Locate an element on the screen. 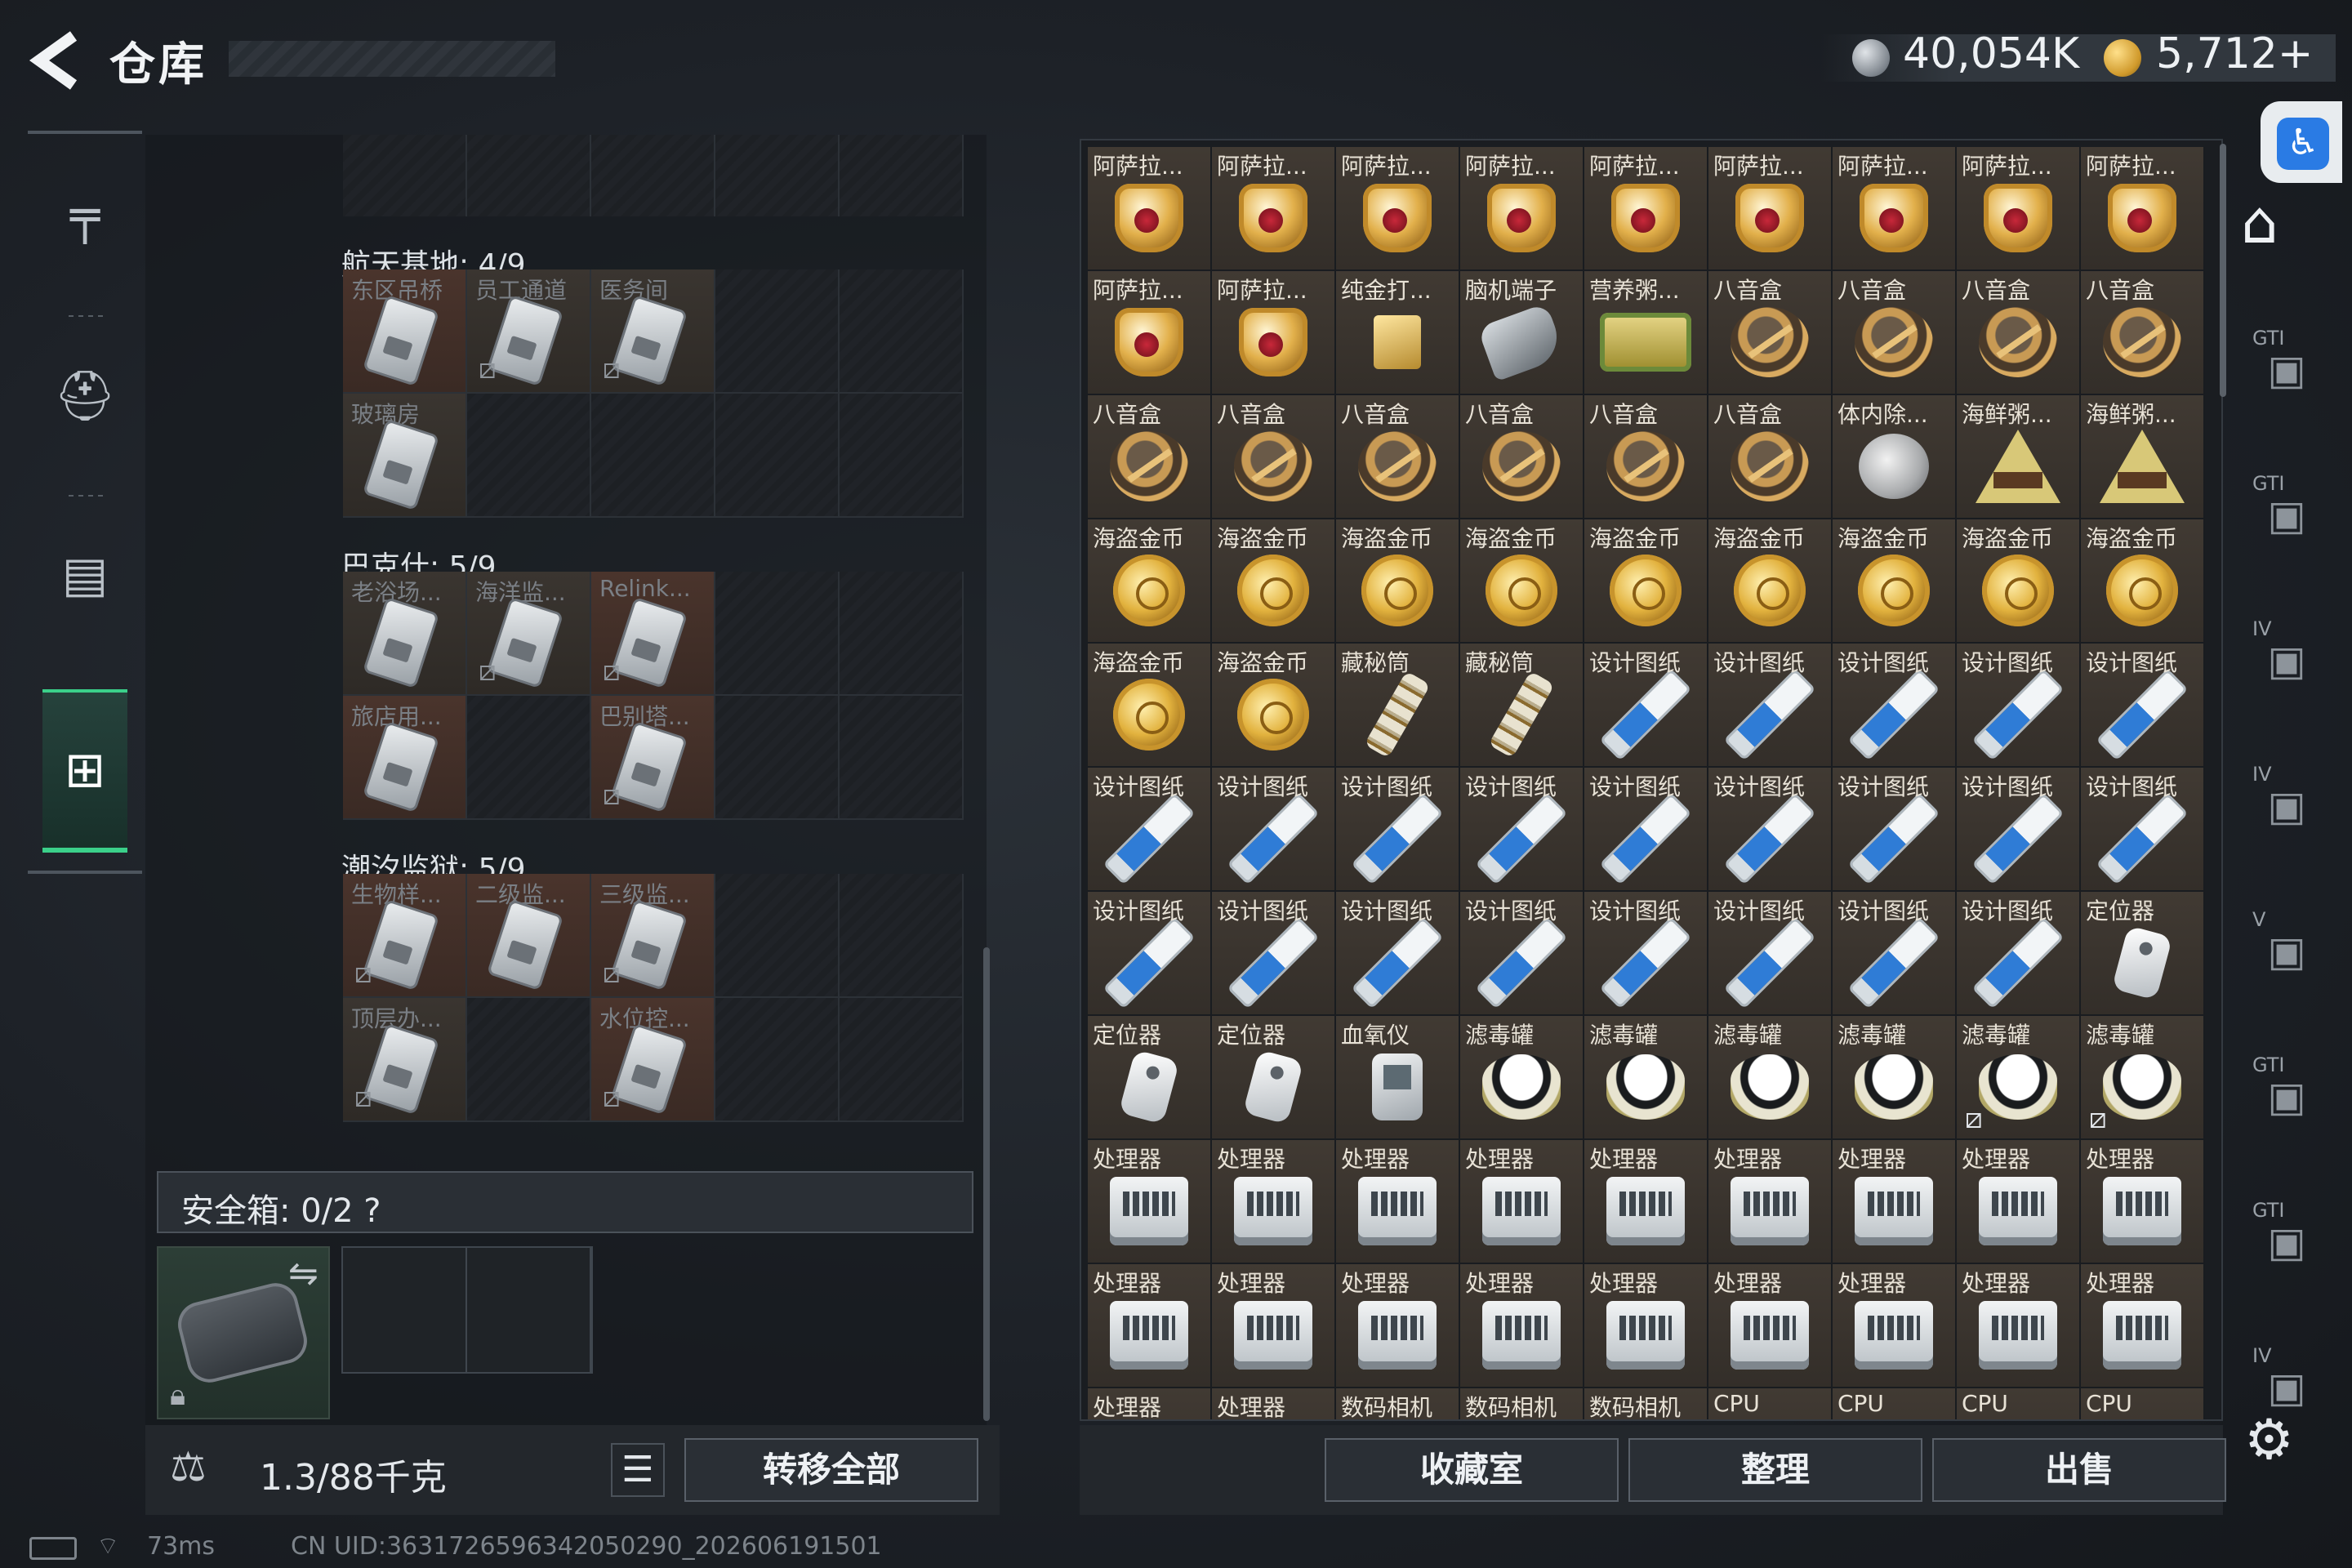  keycard-slot: 顶层办... ⧄ is located at coordinates (405, 1060).